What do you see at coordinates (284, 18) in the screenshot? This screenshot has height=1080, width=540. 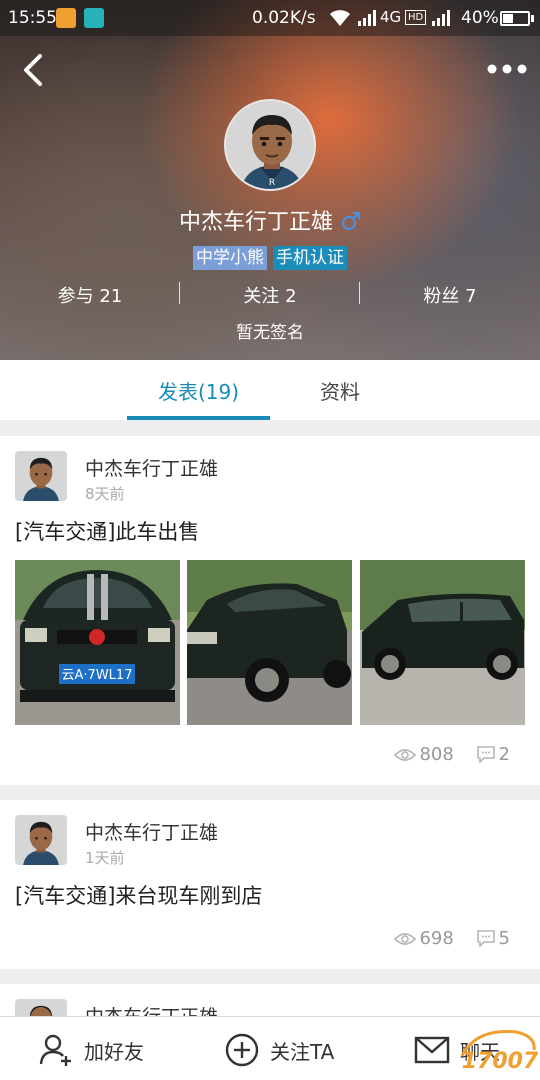 I see `network-speed: 0.02K/s` at bounding box center [284, 18].